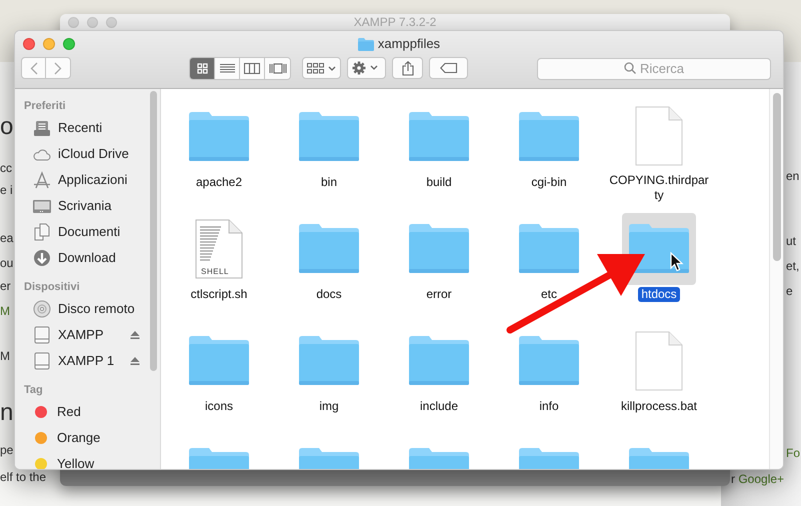 The image size is (801, 506). Describe the element at coordinates (789, 291) in the screenshot. I see `text-fragment: e` at that location.